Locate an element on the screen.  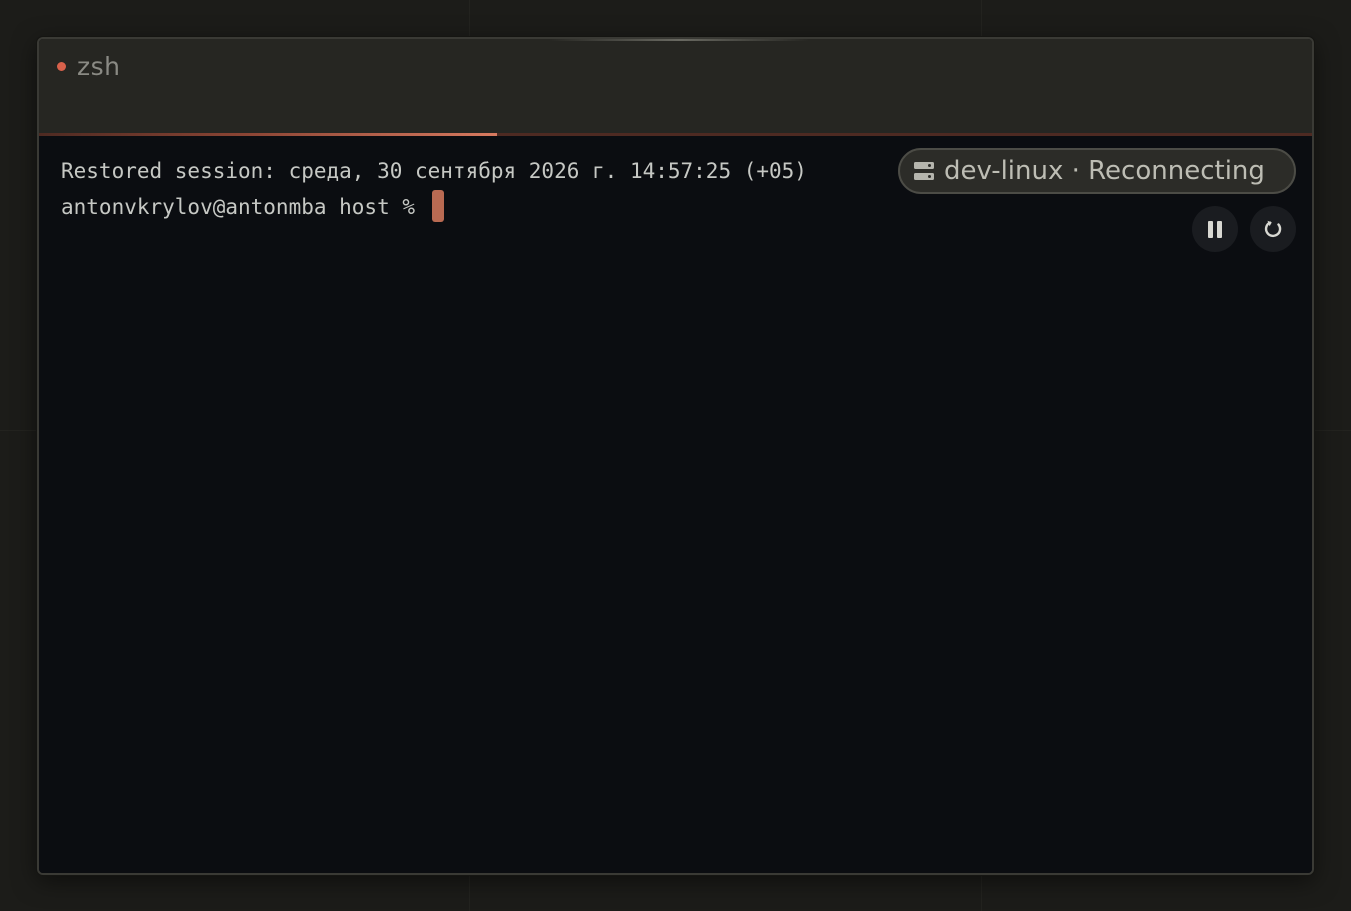
tab-title: zsh is located at coordinates (99, 66).